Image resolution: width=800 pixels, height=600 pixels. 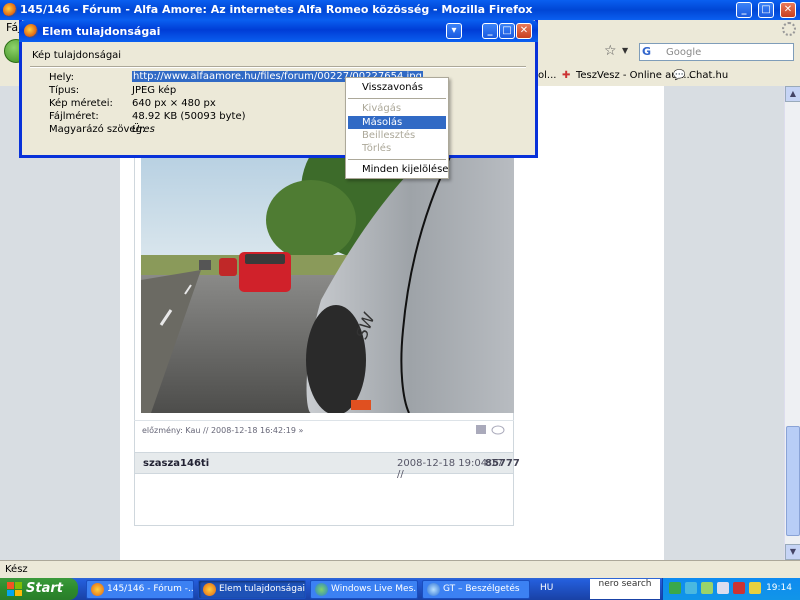 What do you see at coordinates (397, 122) in the screenshot?
I see `menu-item-copy: Másolás` at bounding box center [397, 122].